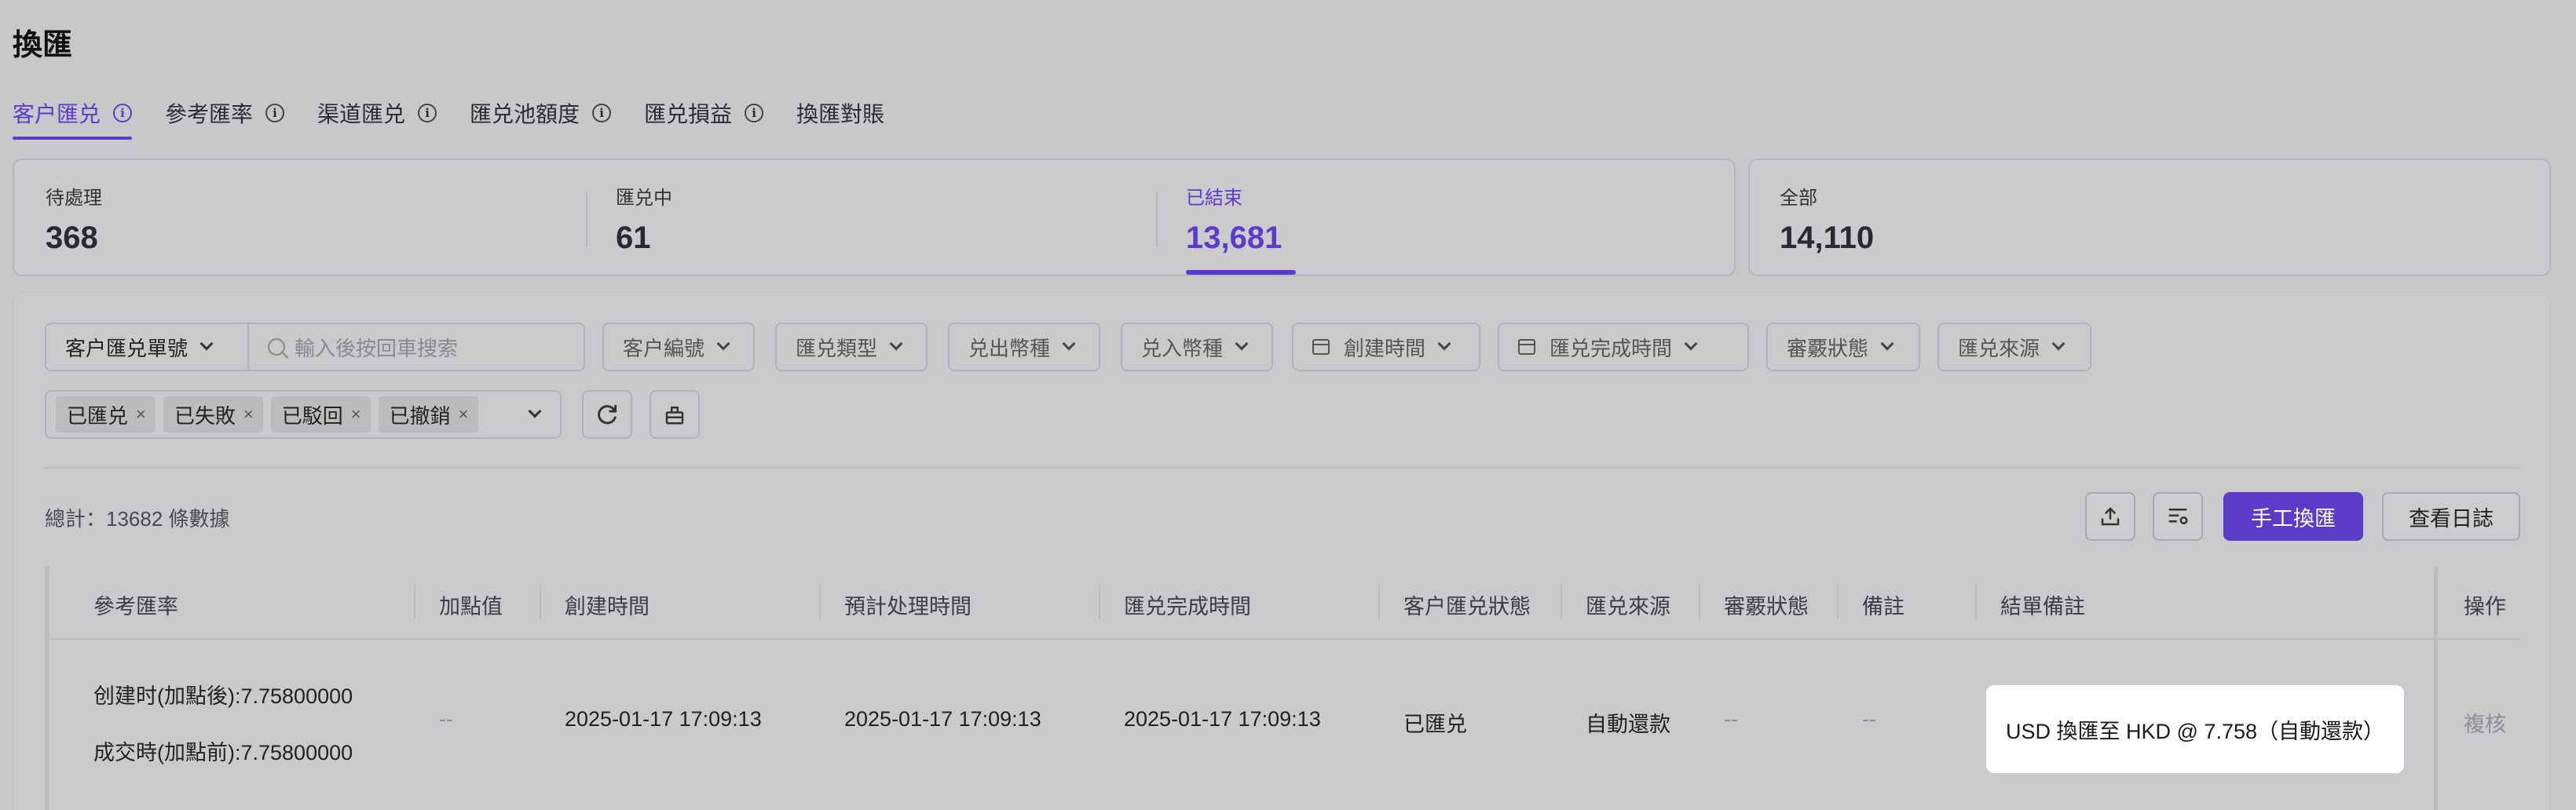  I want to click on filter-customer-no: 客户編號, so click(678, 347).